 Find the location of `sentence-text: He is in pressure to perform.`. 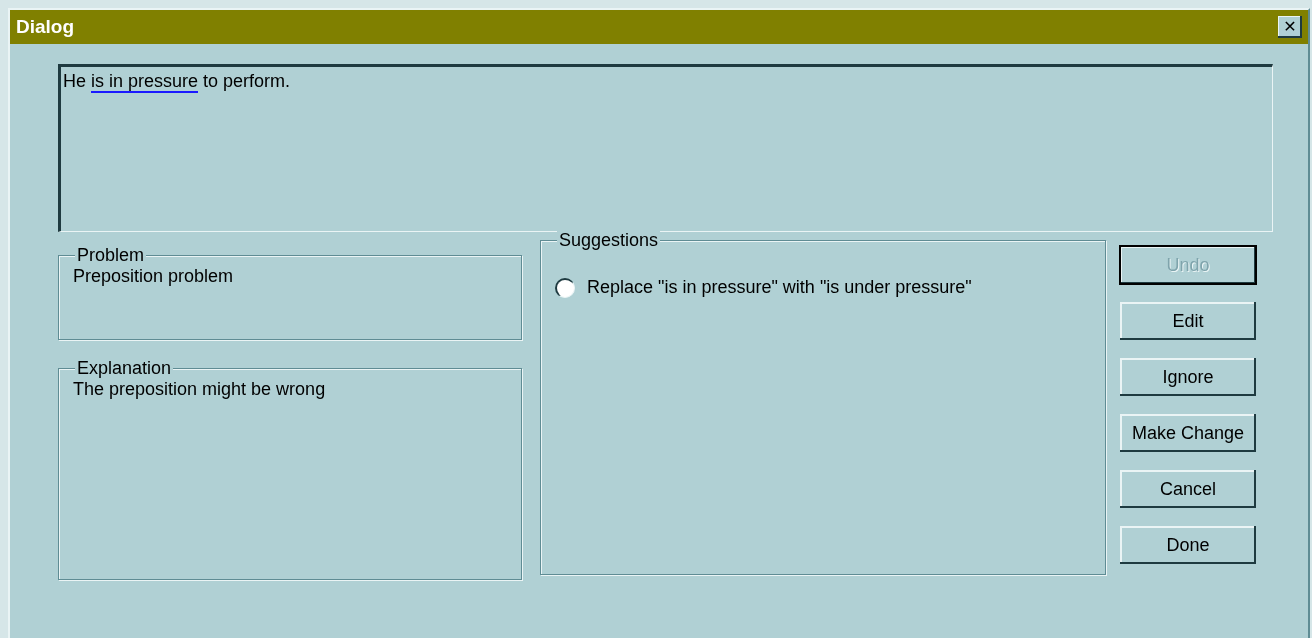

sentence-text: He is in pressure to perform. is located at coordinates (177, 82).